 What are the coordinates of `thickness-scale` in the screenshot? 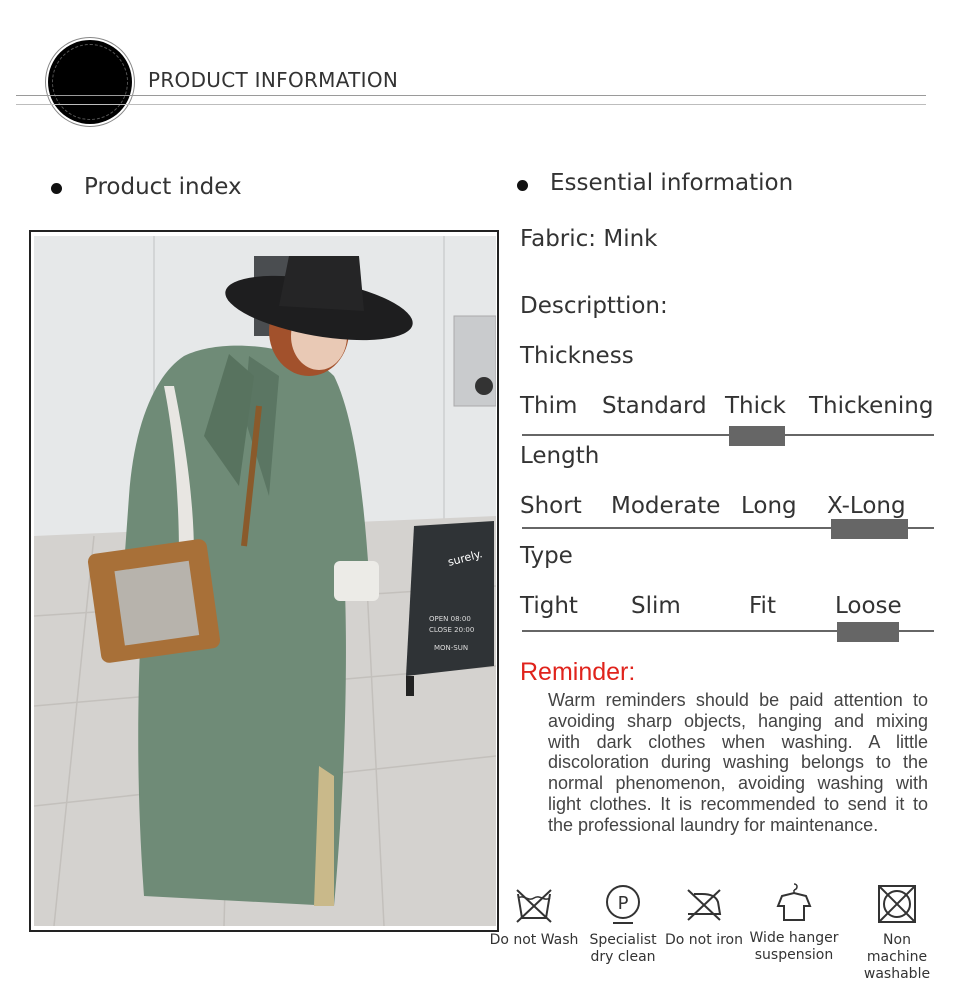 It's located at (728, 435).